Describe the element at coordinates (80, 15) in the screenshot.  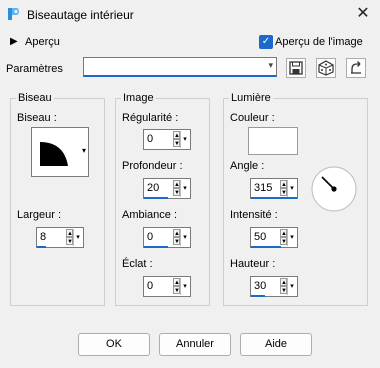
I see `window-title: Biseautage intérieur` at that location.